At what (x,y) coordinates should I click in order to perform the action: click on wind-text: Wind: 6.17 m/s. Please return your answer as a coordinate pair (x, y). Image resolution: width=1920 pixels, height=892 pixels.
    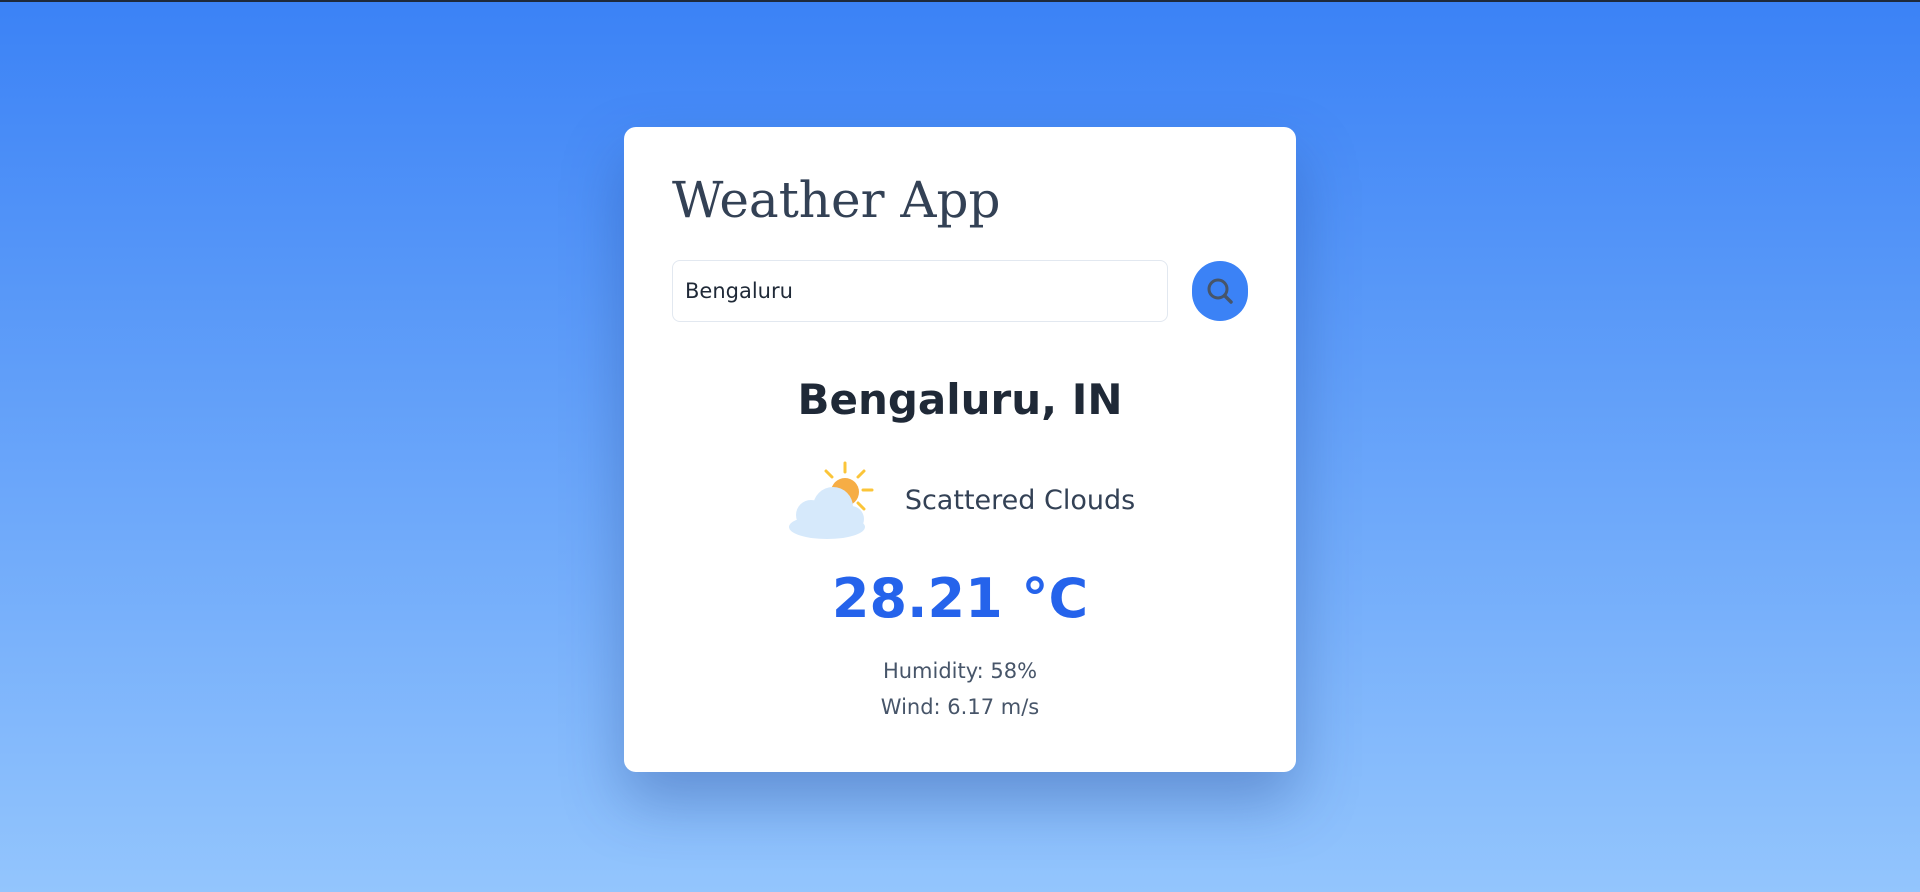
    Looking at the image, I should click on (960, 707).